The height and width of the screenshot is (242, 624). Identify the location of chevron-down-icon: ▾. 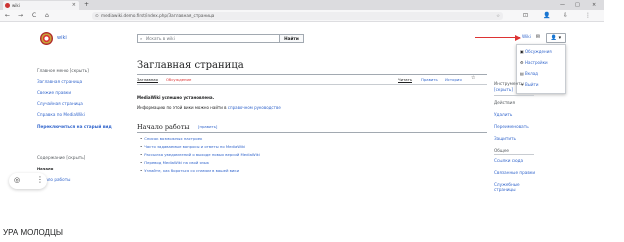
(560, 38).